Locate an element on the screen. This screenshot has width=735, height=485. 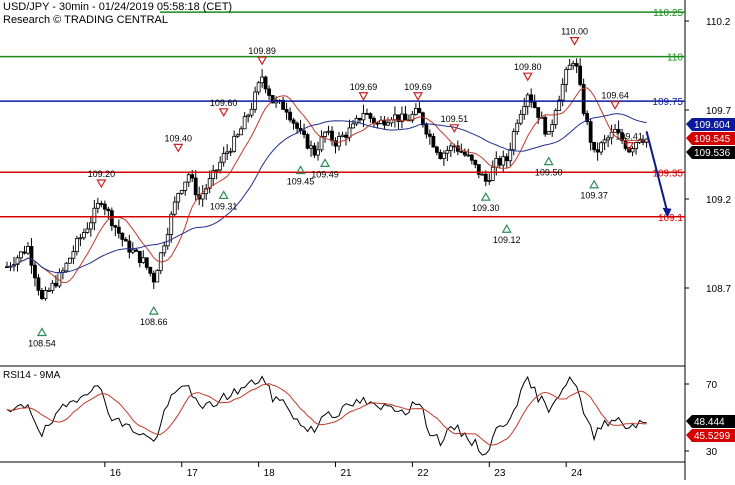
annotation-label-19: 109.41 is located at coordinates (629, 137).